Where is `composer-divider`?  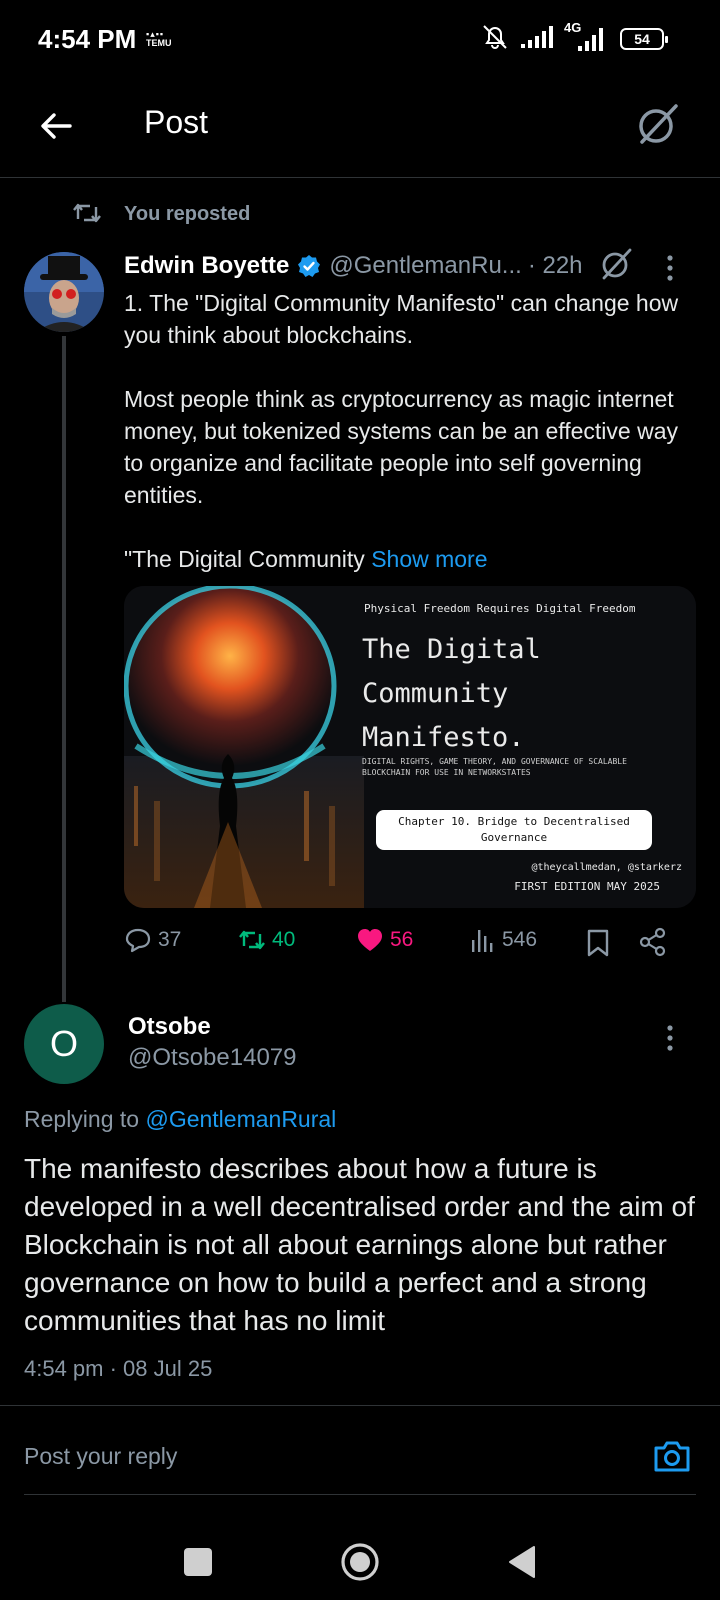 composer-divider is located at coordinates (360, 1494).